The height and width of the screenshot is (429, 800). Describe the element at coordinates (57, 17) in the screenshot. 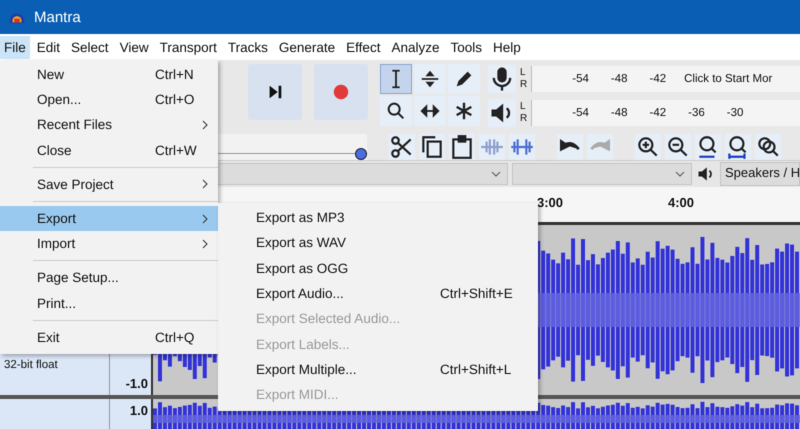

I see `window-title: Mantra` at that location.